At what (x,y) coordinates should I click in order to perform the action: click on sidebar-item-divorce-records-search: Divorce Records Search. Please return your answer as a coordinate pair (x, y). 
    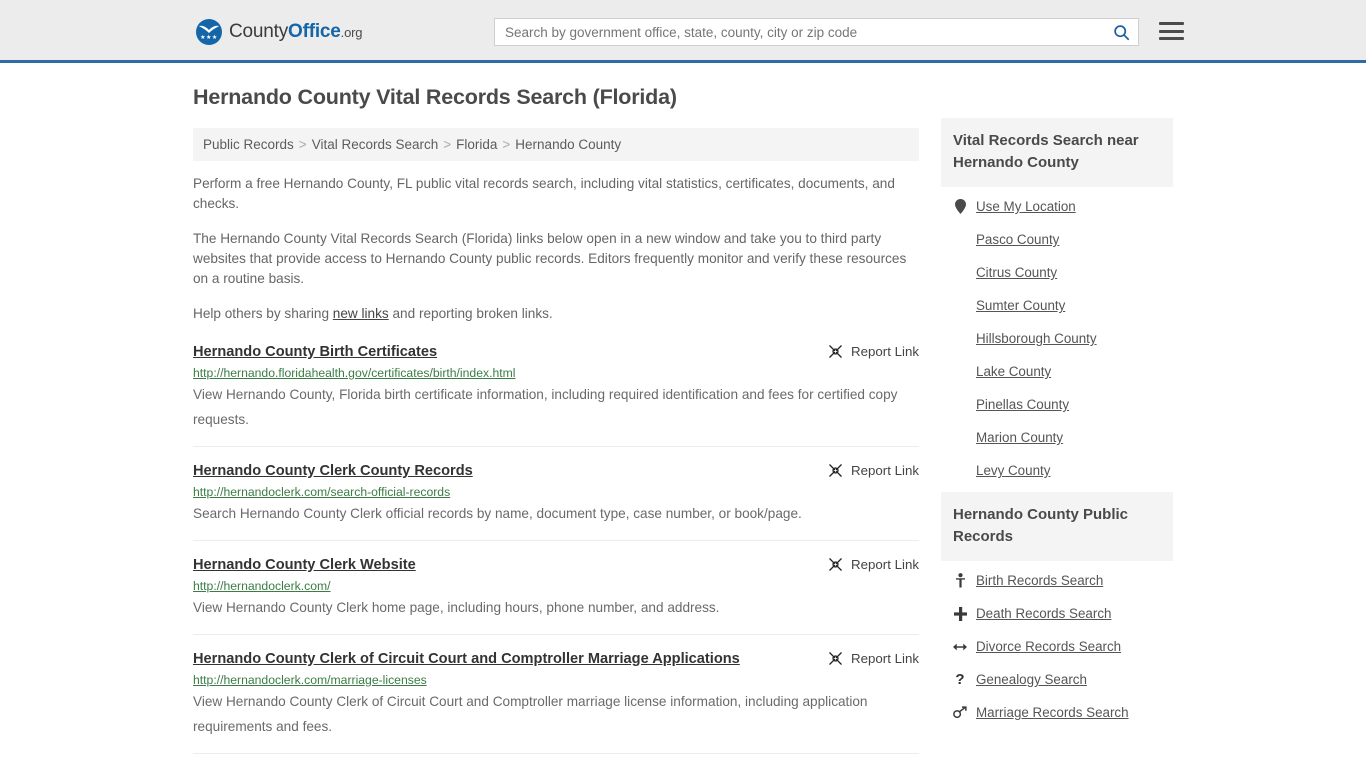
    Looking at the image, I should click on (1057, 646).